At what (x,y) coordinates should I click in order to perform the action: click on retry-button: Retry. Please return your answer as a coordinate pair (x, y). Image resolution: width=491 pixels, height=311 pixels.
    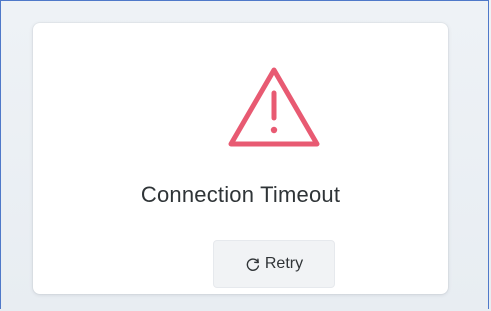
    Looking at the image, I should click on (274, 264).